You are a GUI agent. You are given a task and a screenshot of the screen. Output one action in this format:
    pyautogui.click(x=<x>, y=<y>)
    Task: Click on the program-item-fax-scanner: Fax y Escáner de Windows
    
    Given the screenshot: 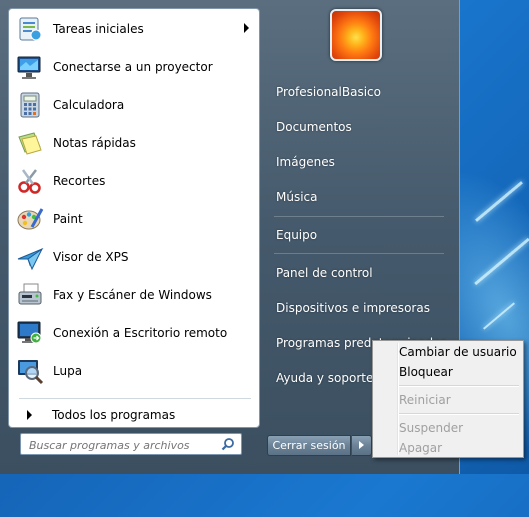 What is the action you would take?
    pyautogui.click(x=135, y=295)
    